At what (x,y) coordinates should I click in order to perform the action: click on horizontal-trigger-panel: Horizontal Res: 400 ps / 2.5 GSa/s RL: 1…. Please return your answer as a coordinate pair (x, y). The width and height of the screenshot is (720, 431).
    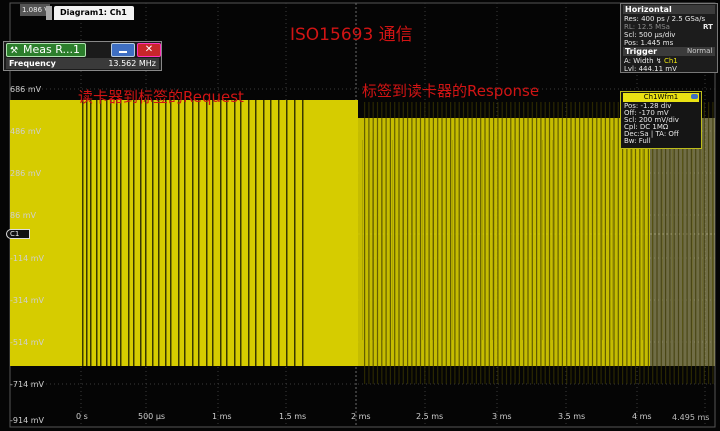
    Looking at the image, I should click on (669, 38).